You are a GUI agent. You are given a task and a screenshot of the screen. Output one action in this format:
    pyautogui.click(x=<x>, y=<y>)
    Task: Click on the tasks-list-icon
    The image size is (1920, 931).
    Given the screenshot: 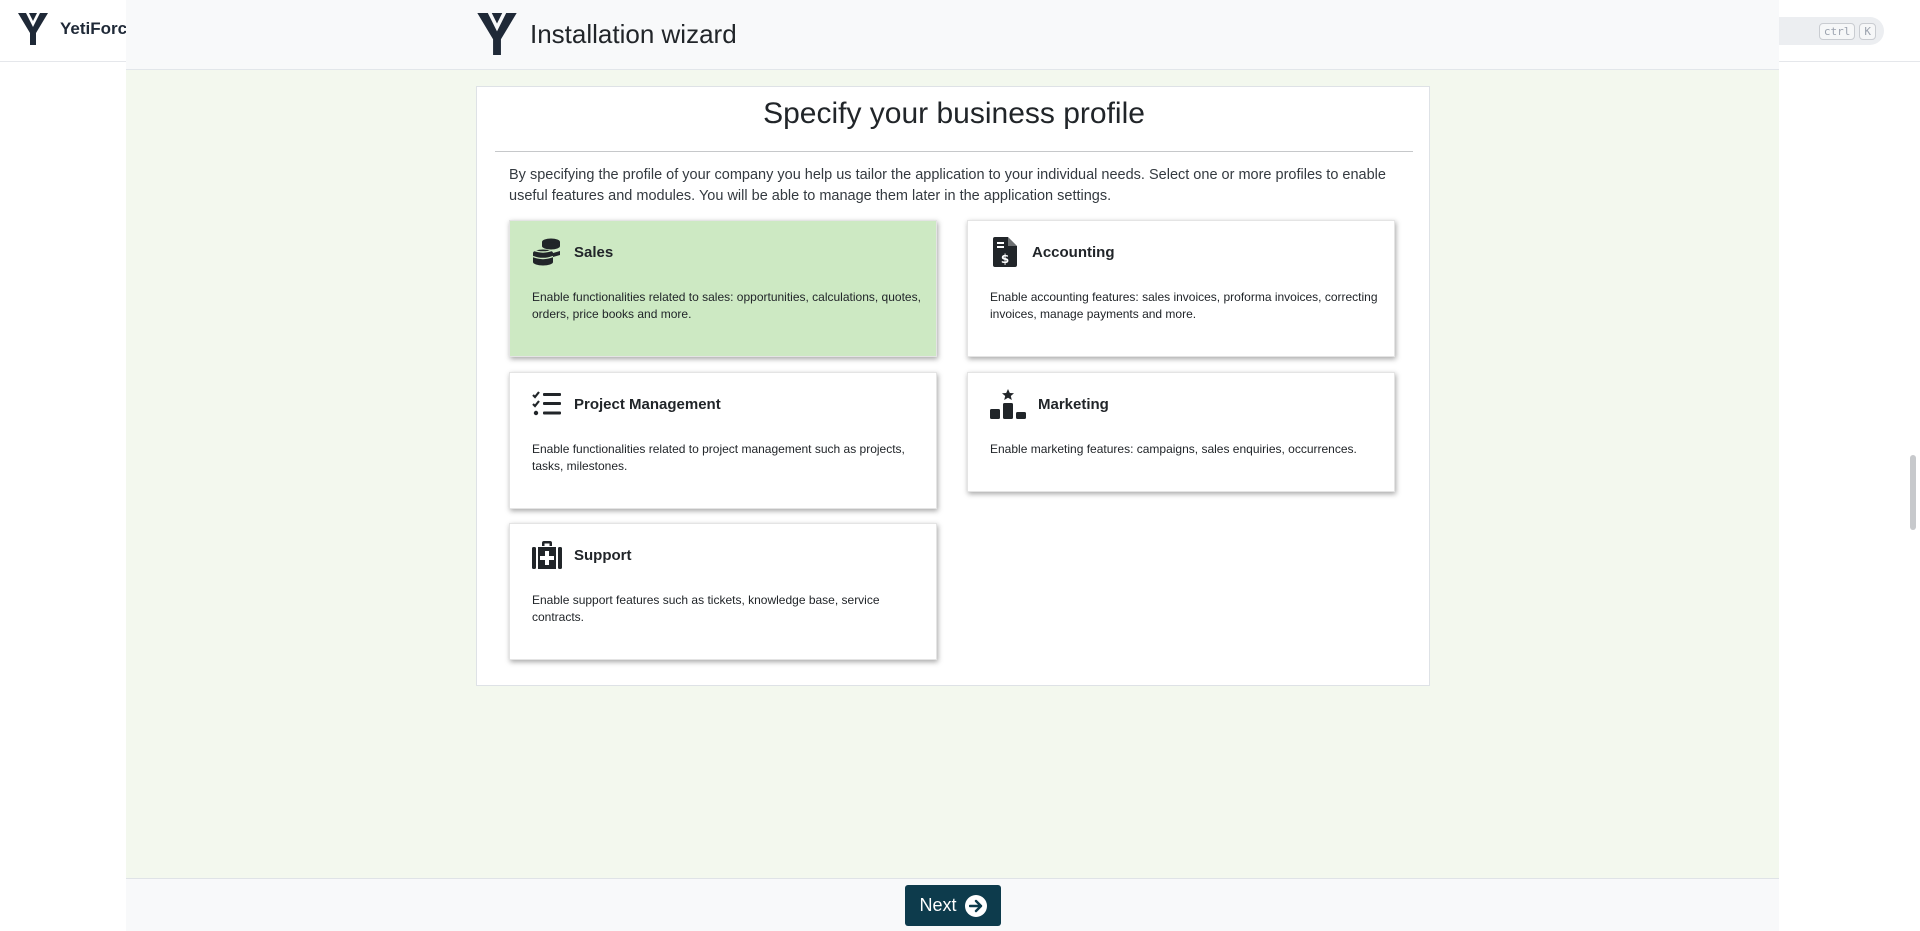 What is the action you would take?
    pyautogui.click(x=547, y=404)
    